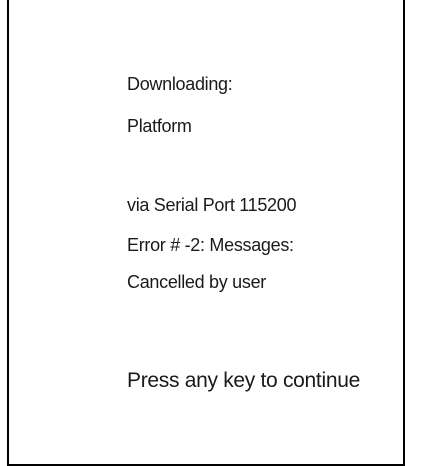 This screenshot has height=466, width=431. What do you see at coordinates (180, 84) in the screenshot?
I see `downloading-label: Downloading:` at bounding box center [180, 84].